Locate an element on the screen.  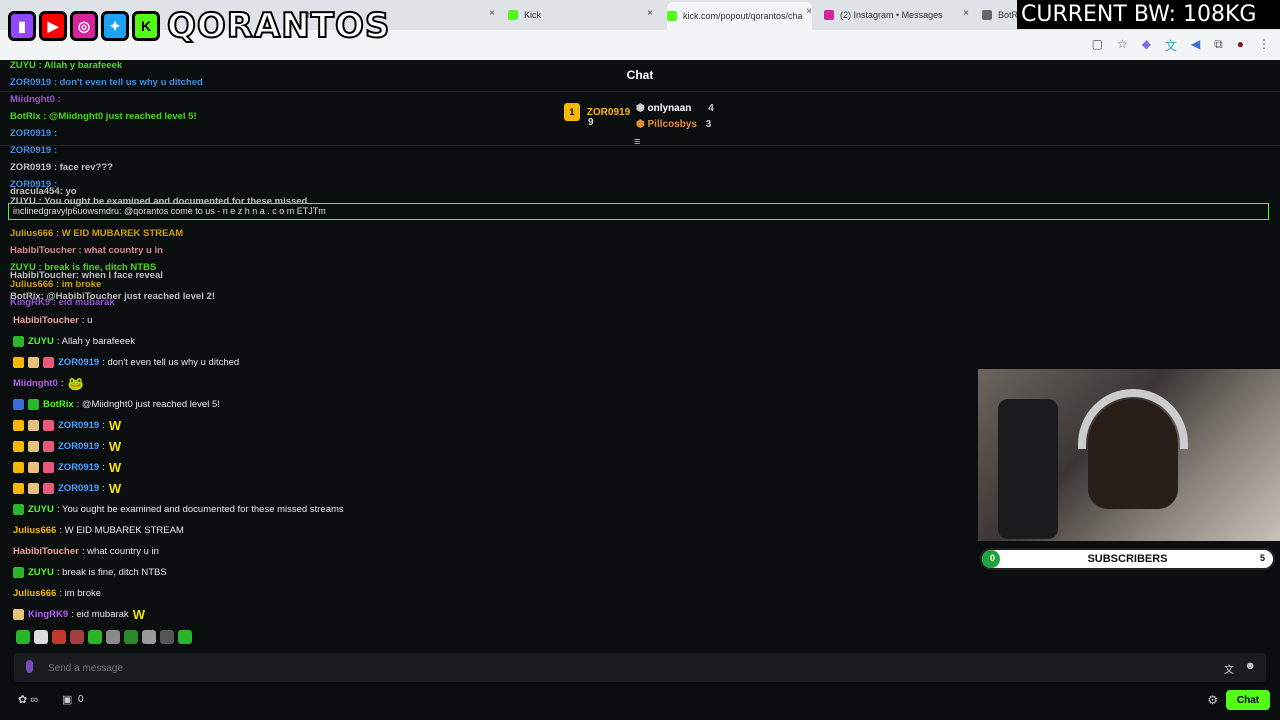
twitter-icon: ✦ is located at coordinates (115, 26).